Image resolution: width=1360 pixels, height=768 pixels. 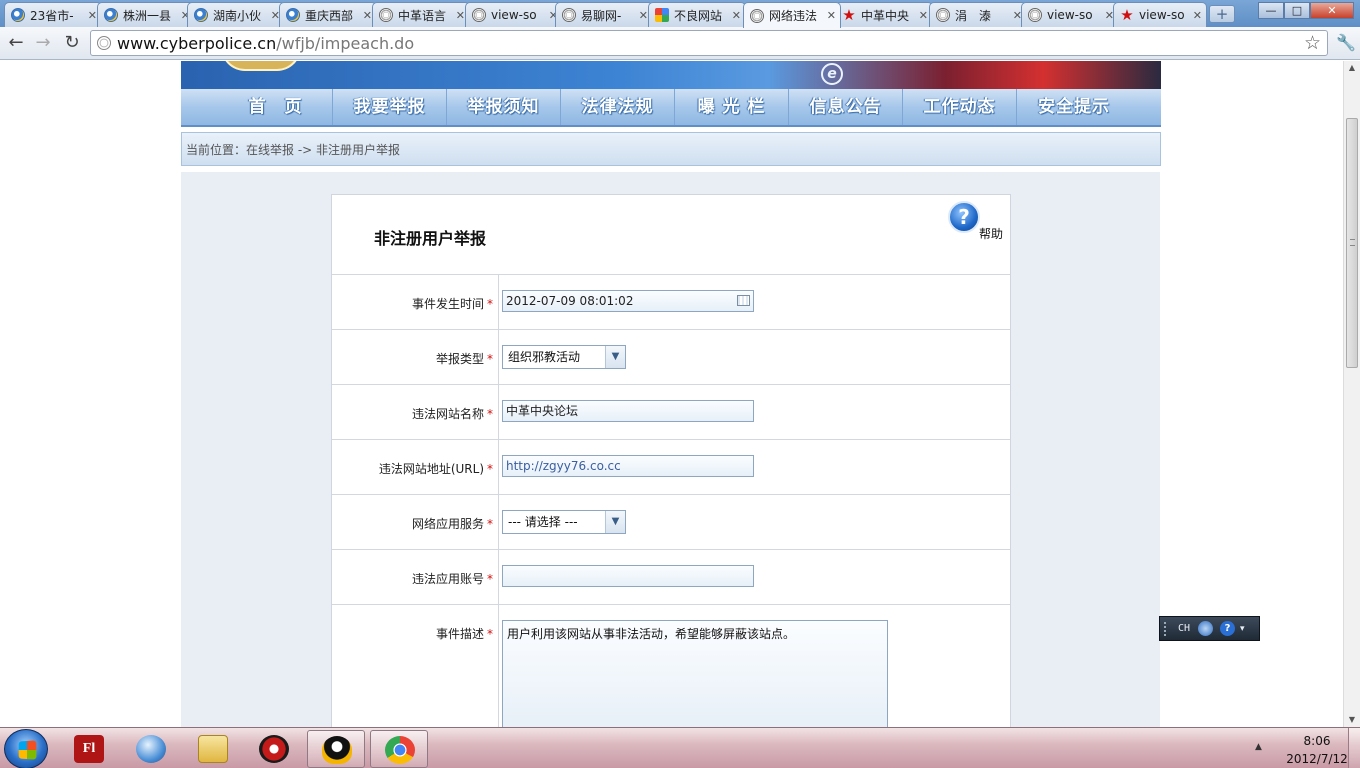 What do you see at coordinates (743, 300) in the screenshot?
I see `calendar-icon` at bounding box center [743, 300].